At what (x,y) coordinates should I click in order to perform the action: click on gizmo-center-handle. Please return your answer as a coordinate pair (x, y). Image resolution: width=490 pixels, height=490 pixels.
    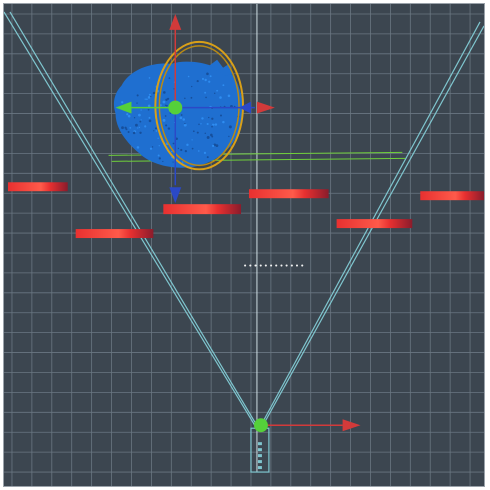
    Looking at the image, I should click on (175, 107).